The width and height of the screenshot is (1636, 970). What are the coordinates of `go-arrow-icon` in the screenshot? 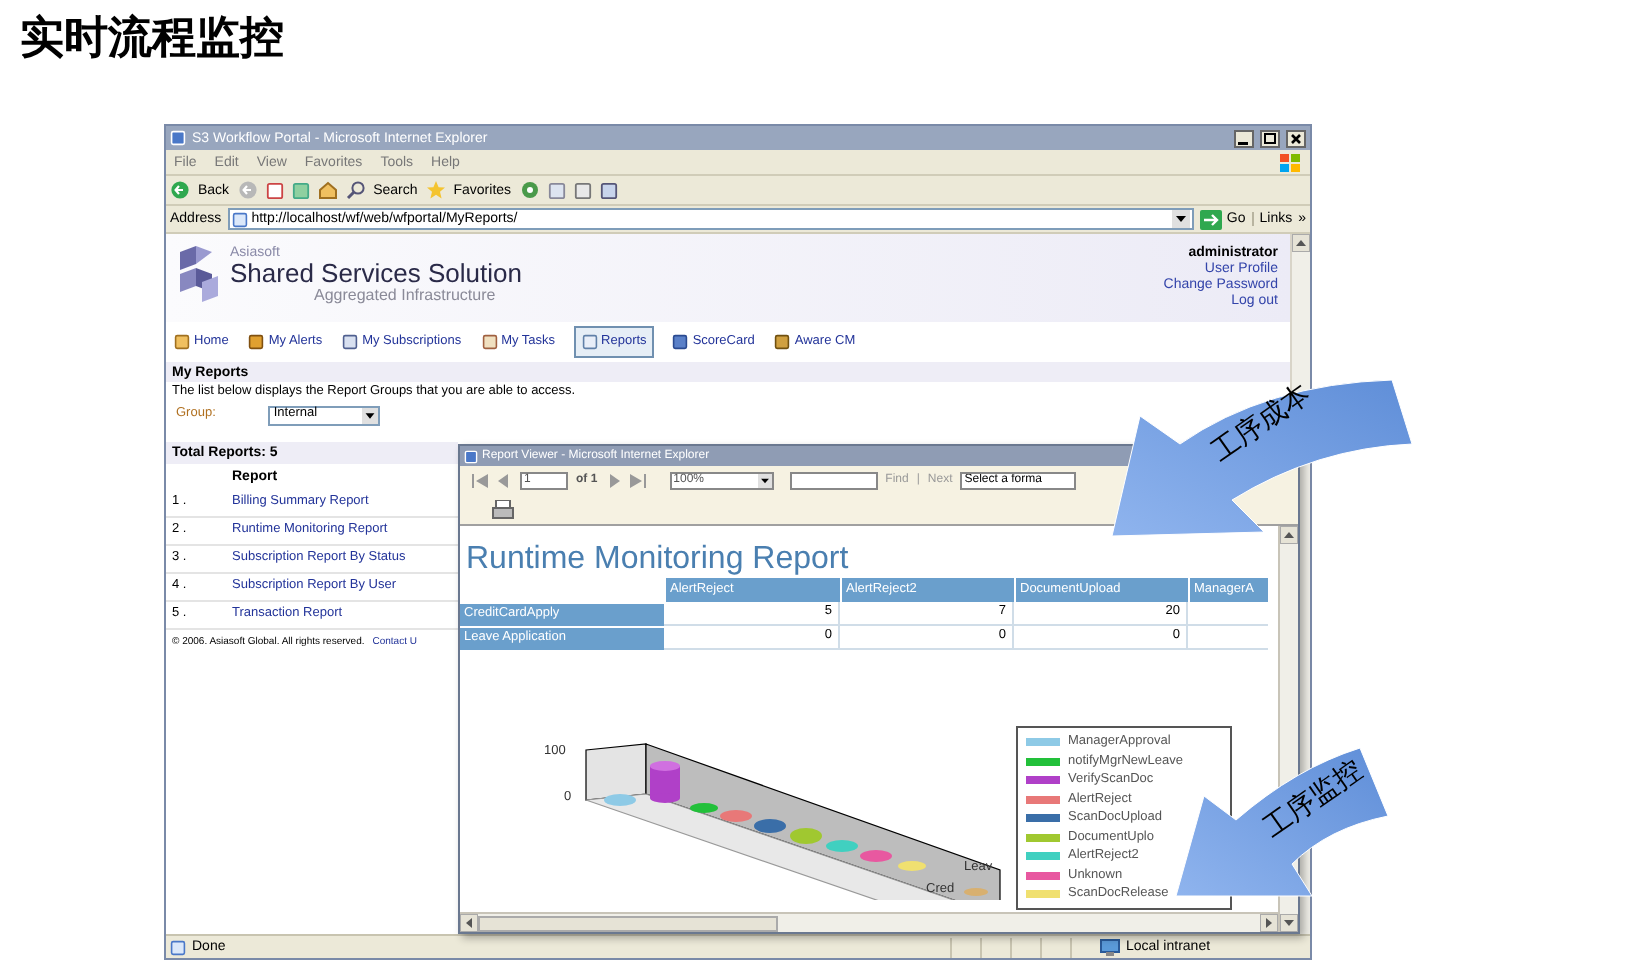 It's located at (1211, 219).